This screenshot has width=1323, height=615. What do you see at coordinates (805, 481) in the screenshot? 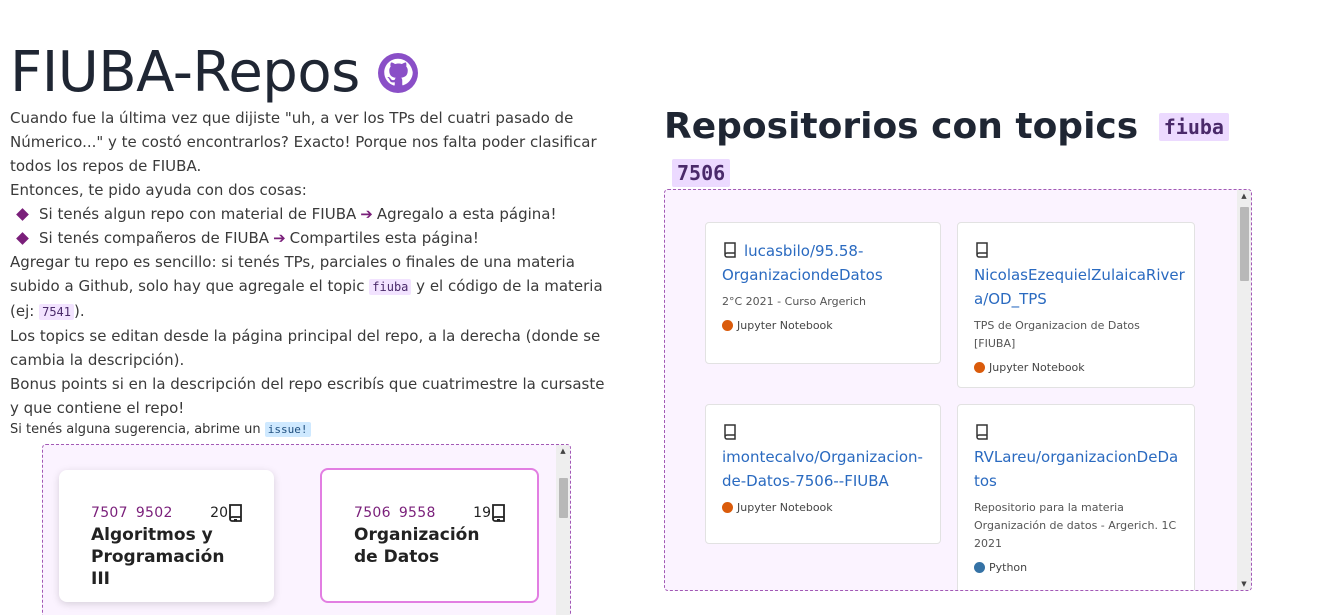
I see `repo-name-line: de-Datos-7506--FIUBA` at bounding box center [805, 481].